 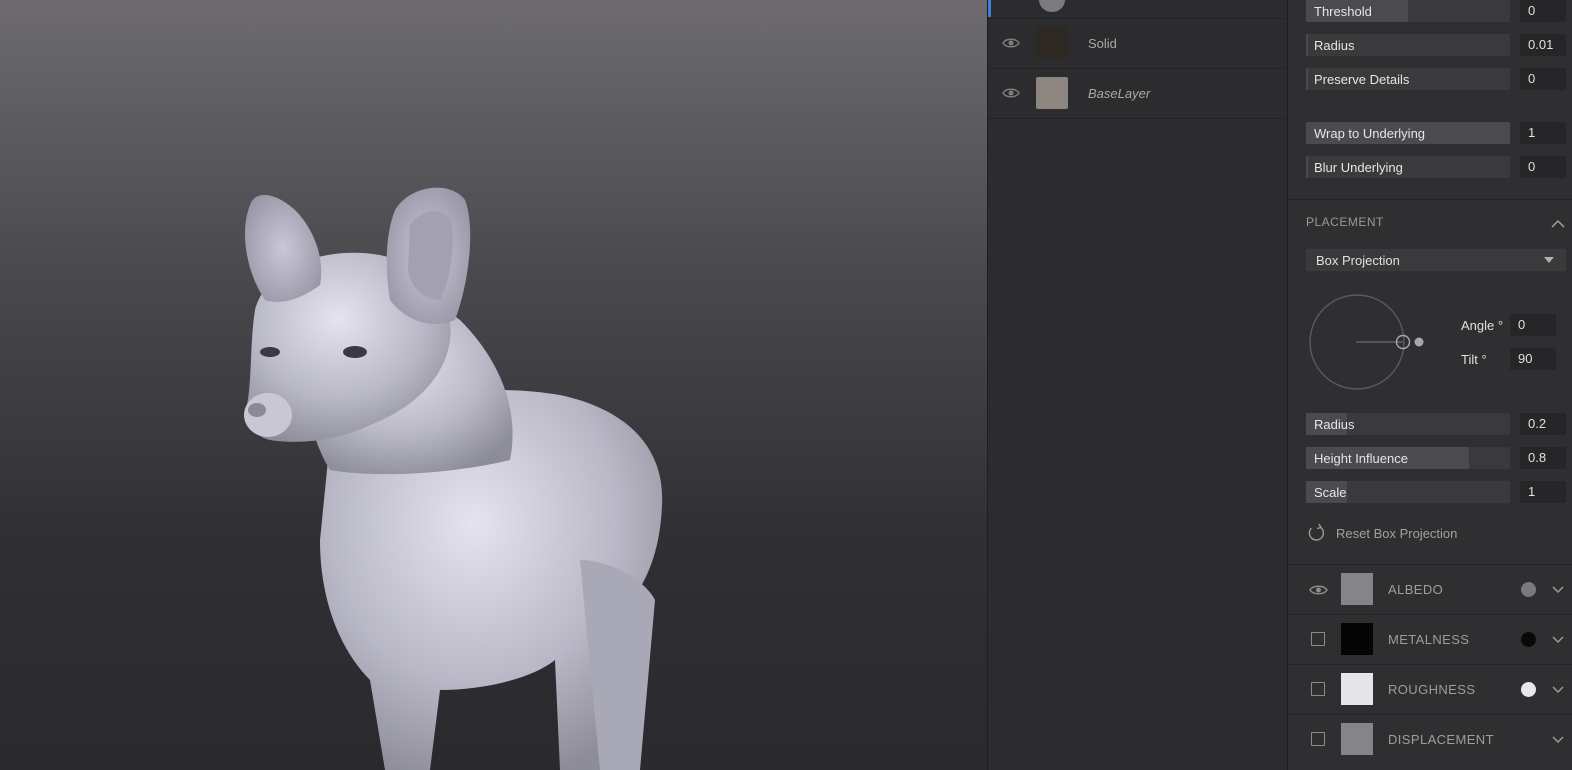 I want to click on slider-label: Height Influence, so click(x=1361, y=458).